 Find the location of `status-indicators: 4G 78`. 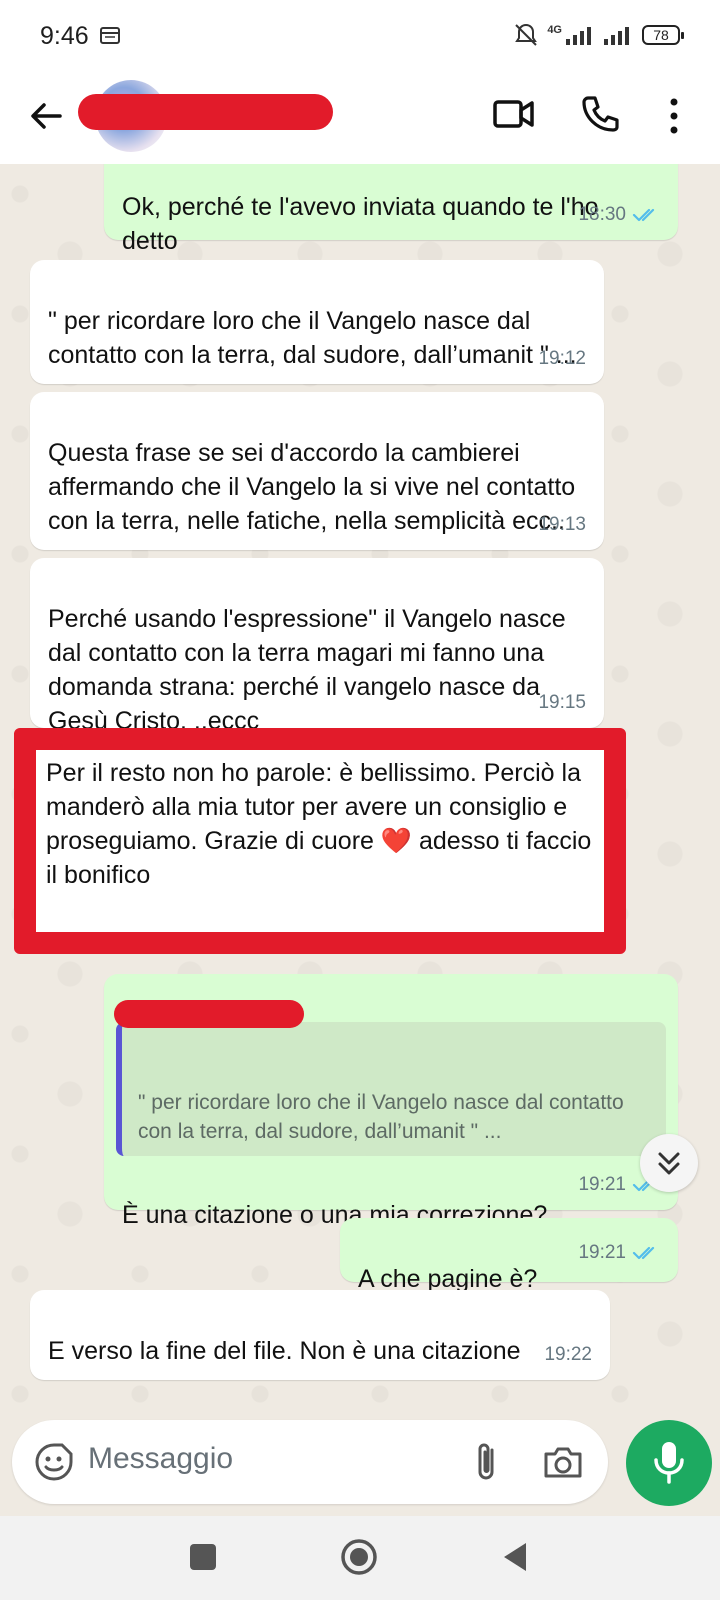

status-indicators: 4G 78 is located at coordinates (598, 35).